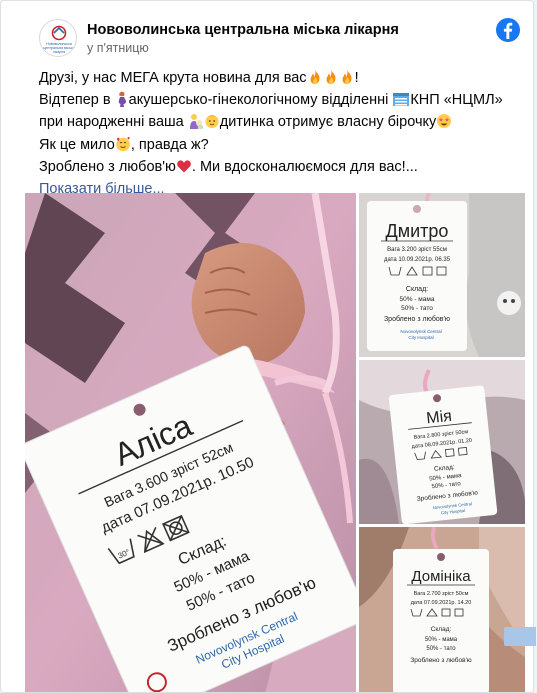 The height and width of the screenshot is (693, 537). Describe the element at coordinates (456, 100) in the screenshot. I see `post-line-2c: КНП «НЦМЛ»` at that location.